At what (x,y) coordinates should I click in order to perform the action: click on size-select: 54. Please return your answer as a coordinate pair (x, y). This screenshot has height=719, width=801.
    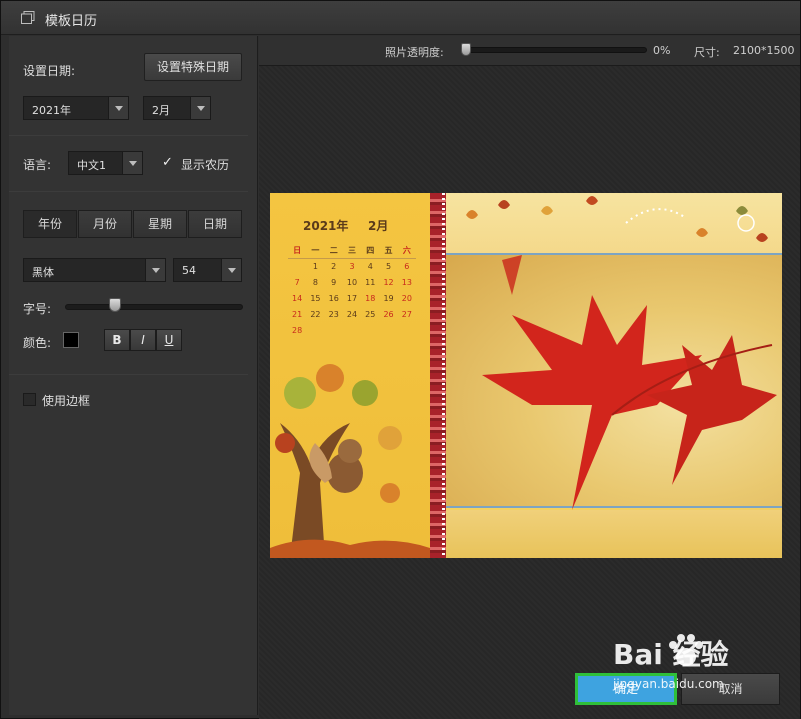
    Looking at the image, I should click on (207, 270).